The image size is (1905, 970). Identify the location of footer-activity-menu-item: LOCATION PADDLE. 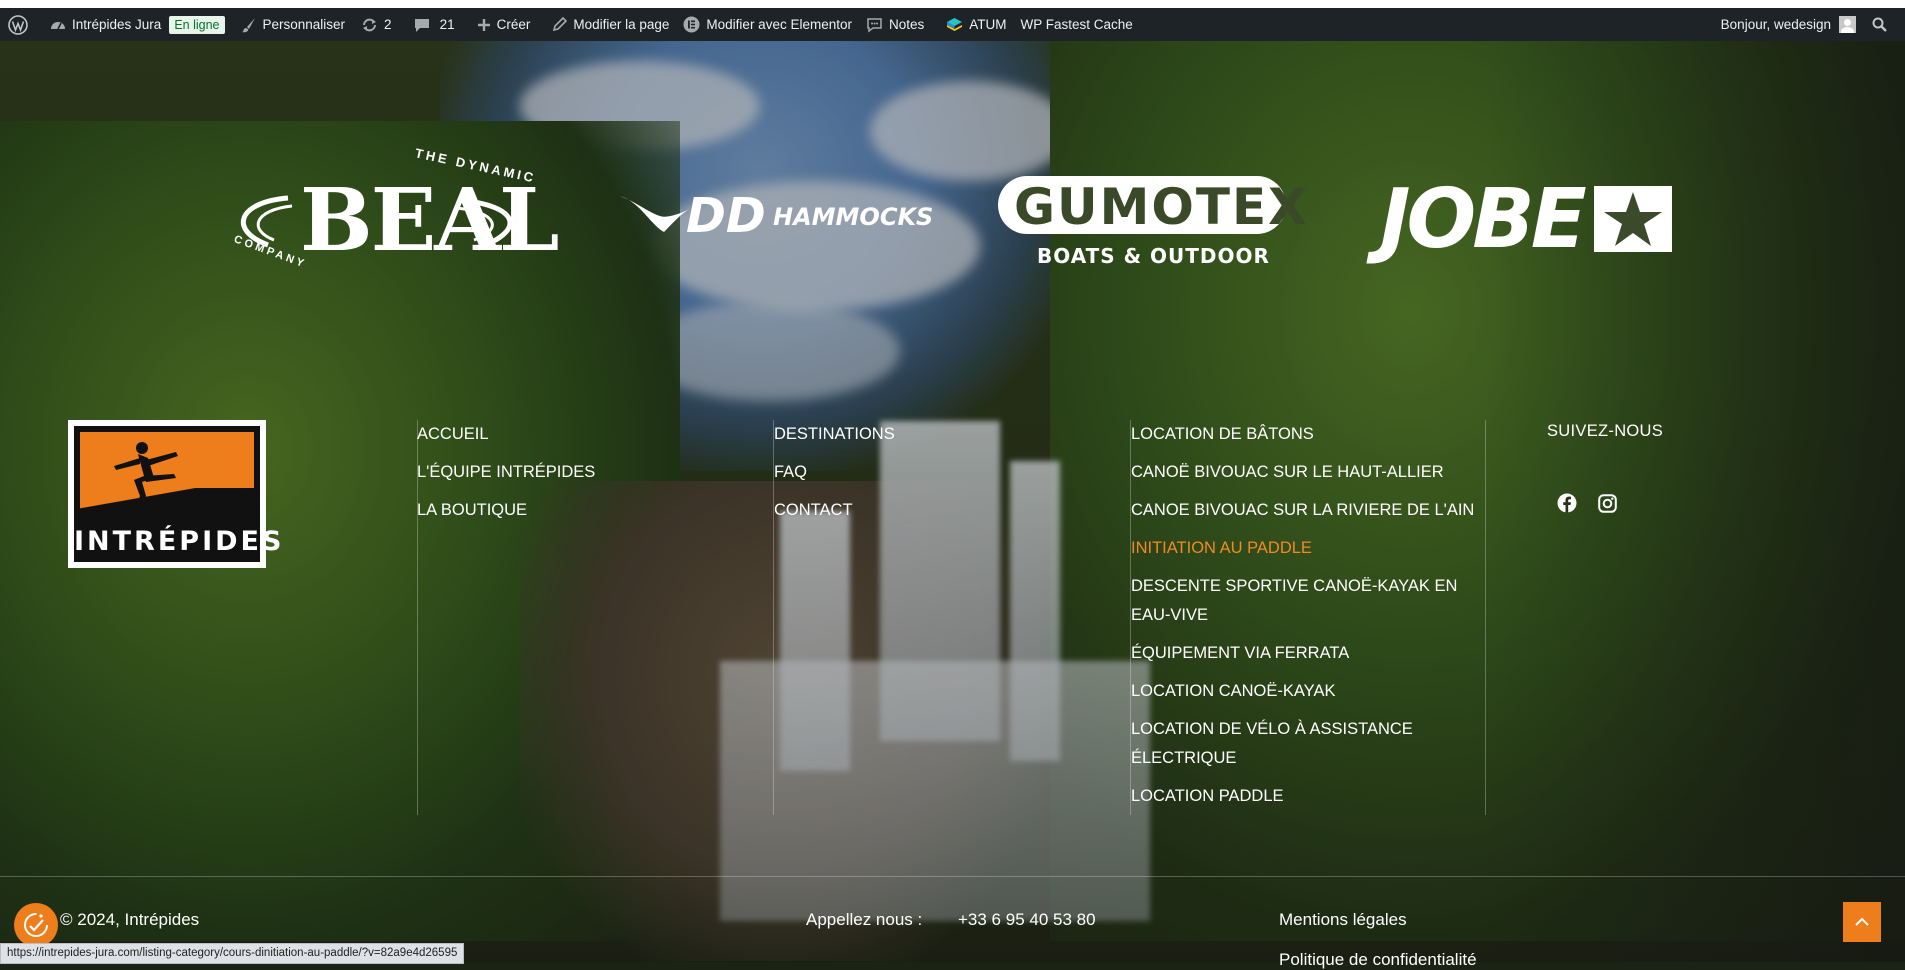
(1311, 796).